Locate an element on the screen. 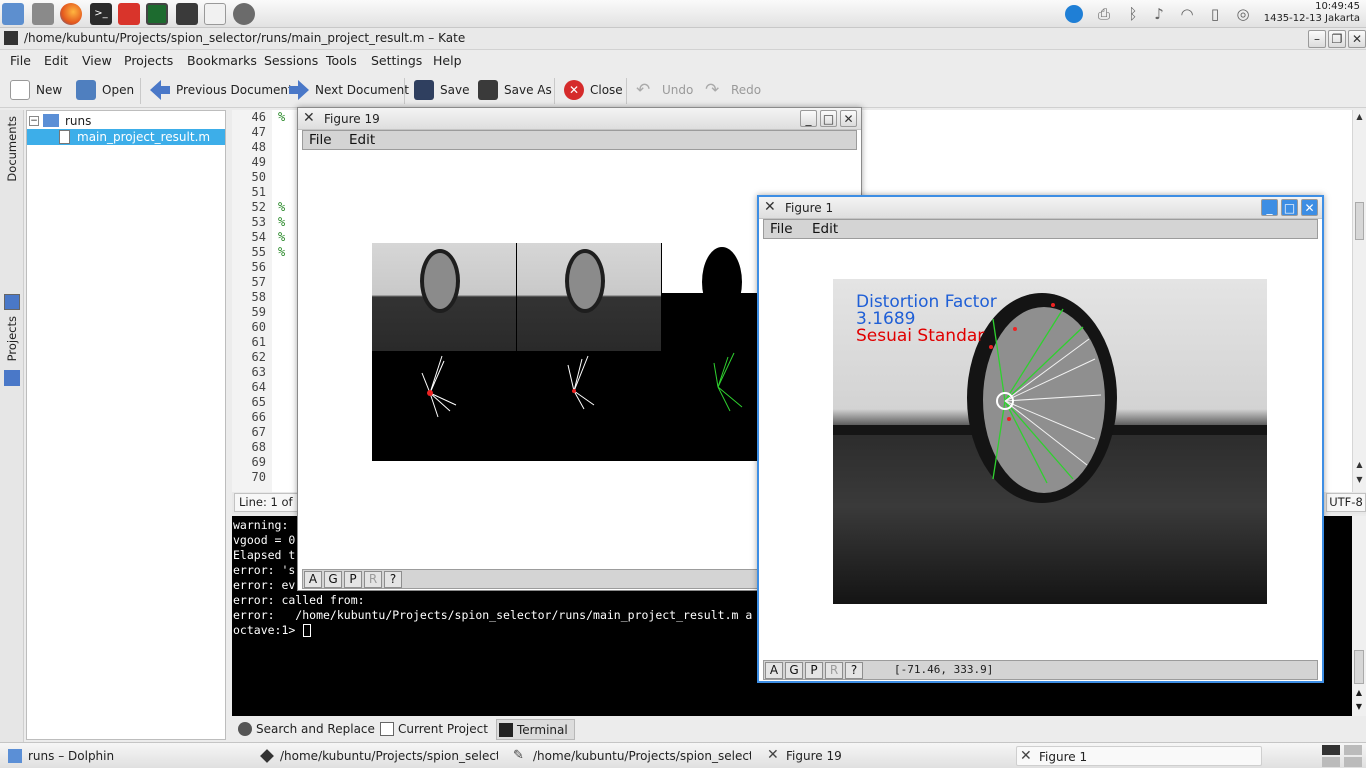 This screenshot has width=1366, height=768. undo-button: ↶ Undo is located at coordinates (664, 90).